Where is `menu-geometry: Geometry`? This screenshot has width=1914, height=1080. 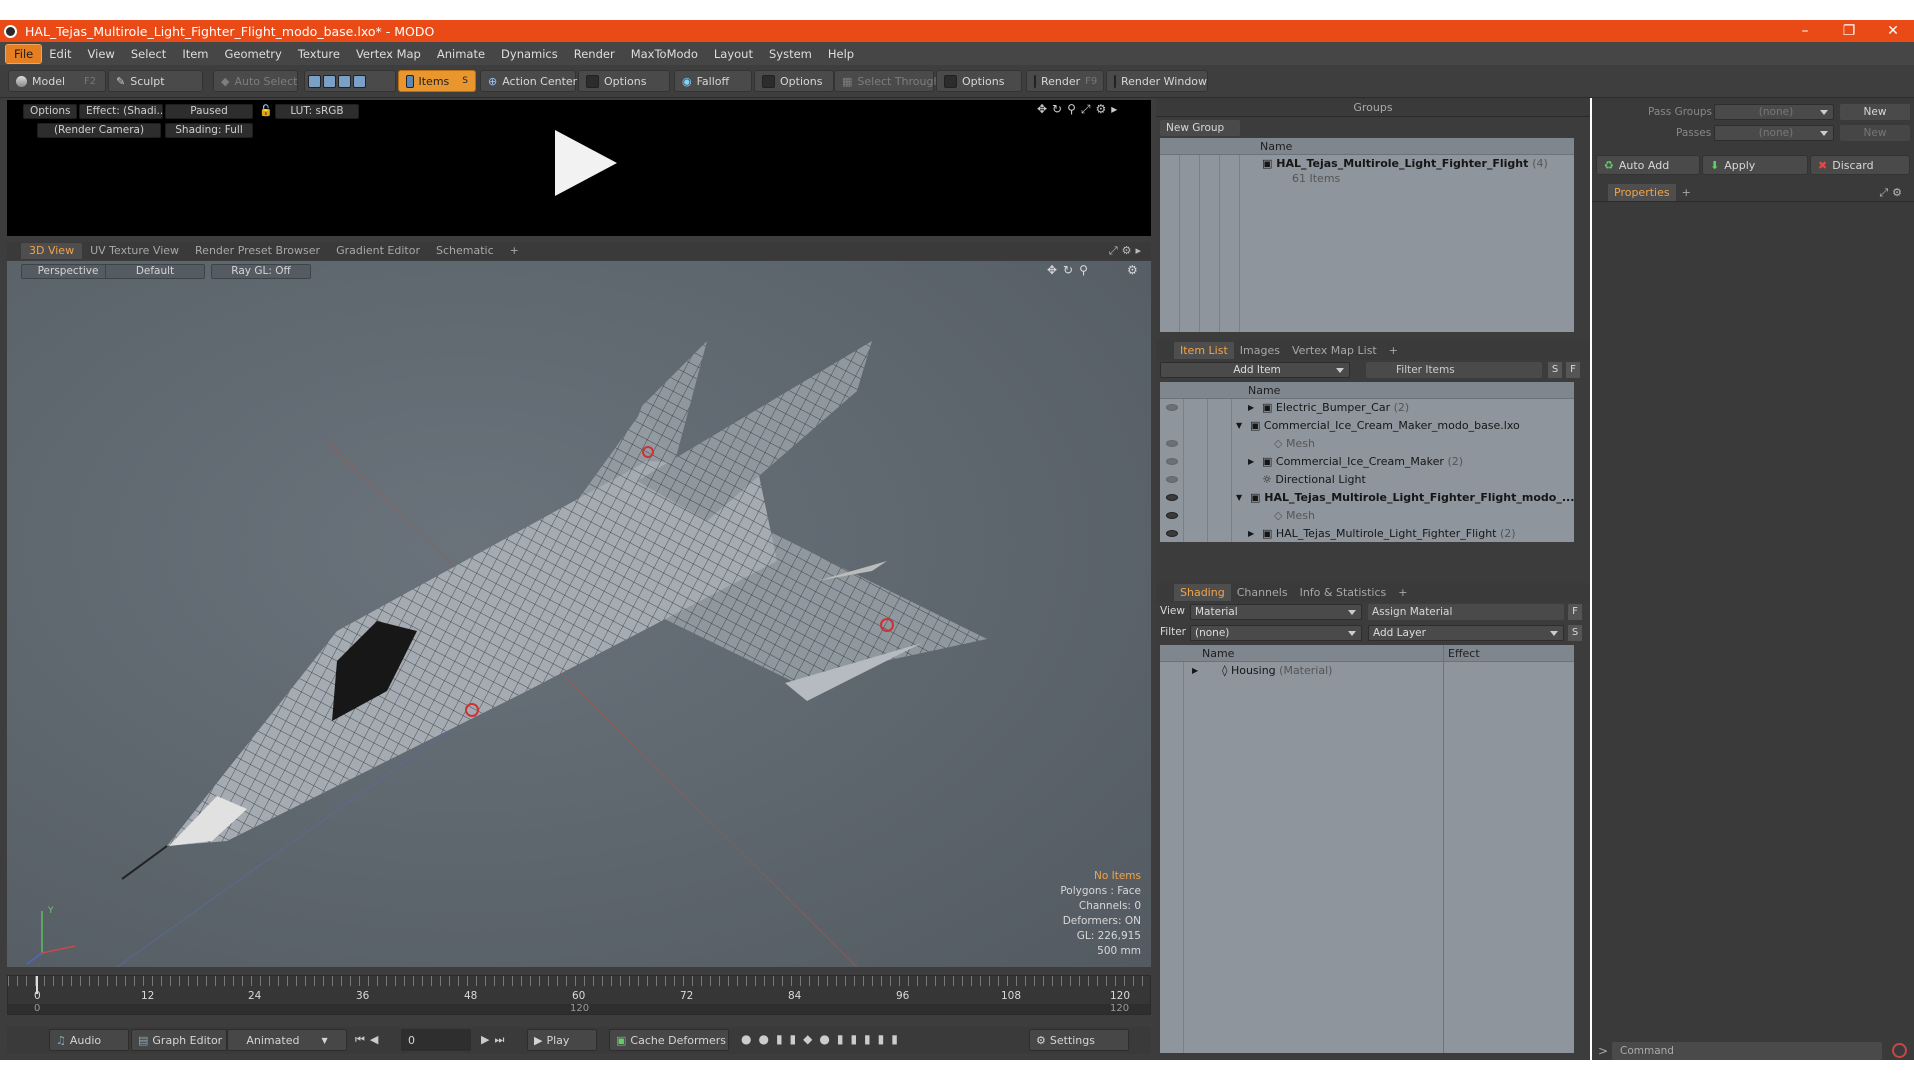
menu-geometry: Geometry is located at coordinates (253, 54).